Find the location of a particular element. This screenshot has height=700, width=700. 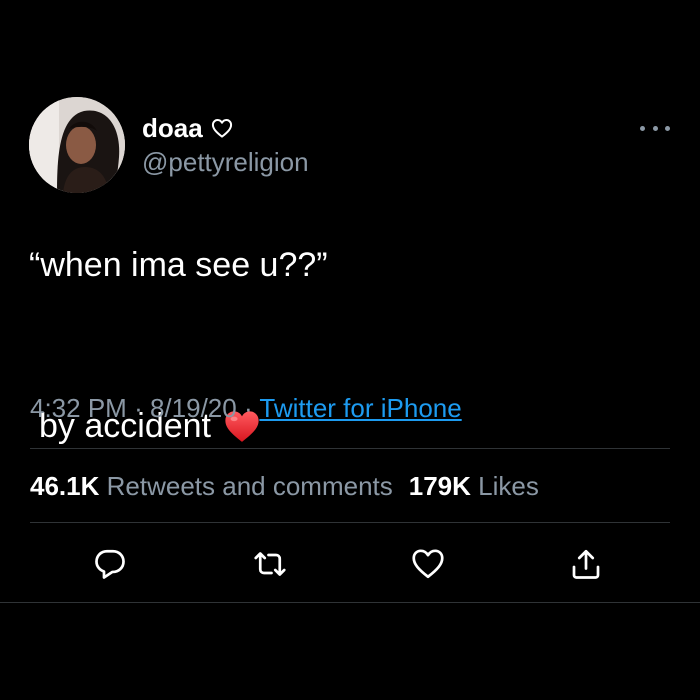

display-name-row: doaa is located at coordinates (187, 128).